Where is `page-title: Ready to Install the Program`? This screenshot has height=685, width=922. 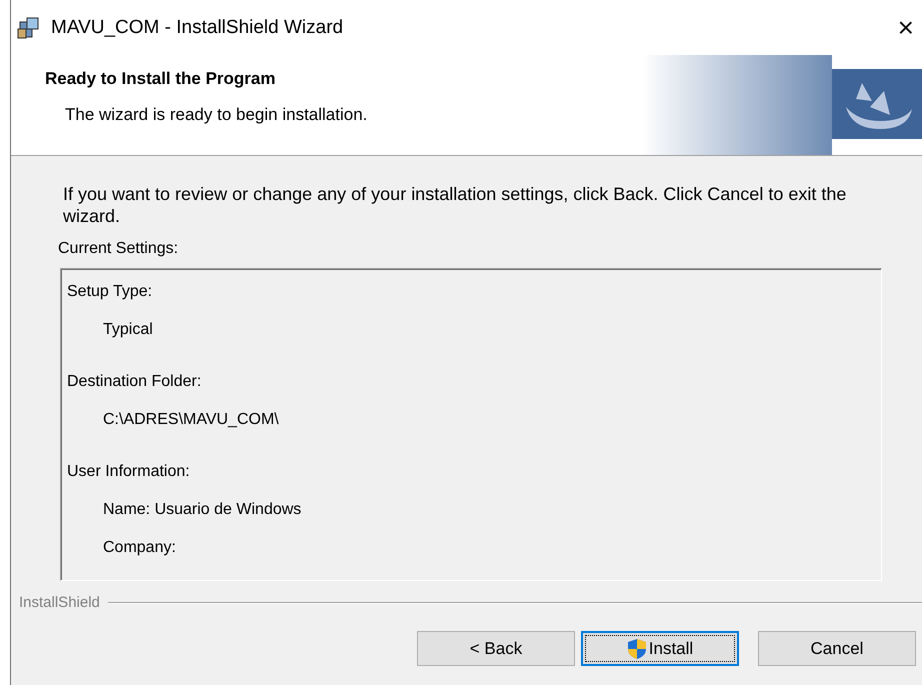
page-title: Ready to Install the Program is located at coordinates (160, 79).